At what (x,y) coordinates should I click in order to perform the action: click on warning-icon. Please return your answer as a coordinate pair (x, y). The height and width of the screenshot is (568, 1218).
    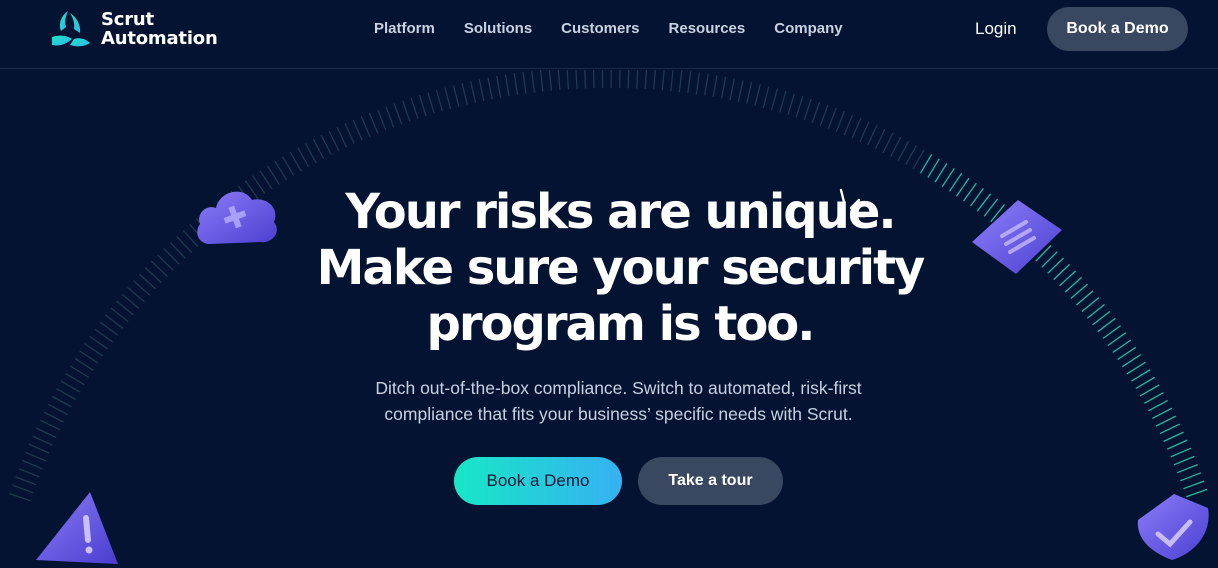
    Looking at the image, I should click on (76, 528).